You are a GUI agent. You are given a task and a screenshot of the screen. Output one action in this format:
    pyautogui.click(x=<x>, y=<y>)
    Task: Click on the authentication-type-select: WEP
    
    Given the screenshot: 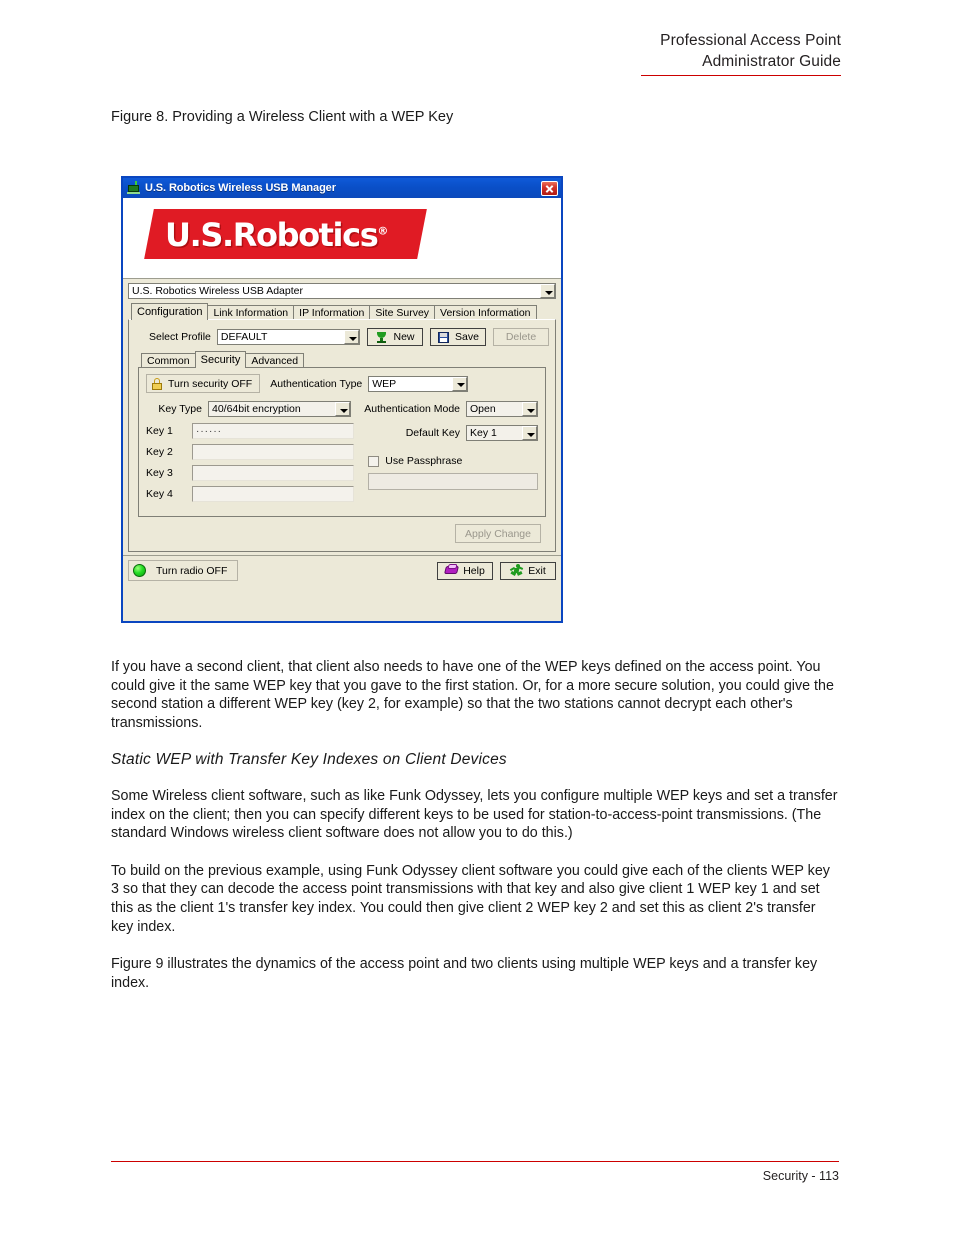 What is the action you would take?
    pyautogui.click(x=418, y=383)
    